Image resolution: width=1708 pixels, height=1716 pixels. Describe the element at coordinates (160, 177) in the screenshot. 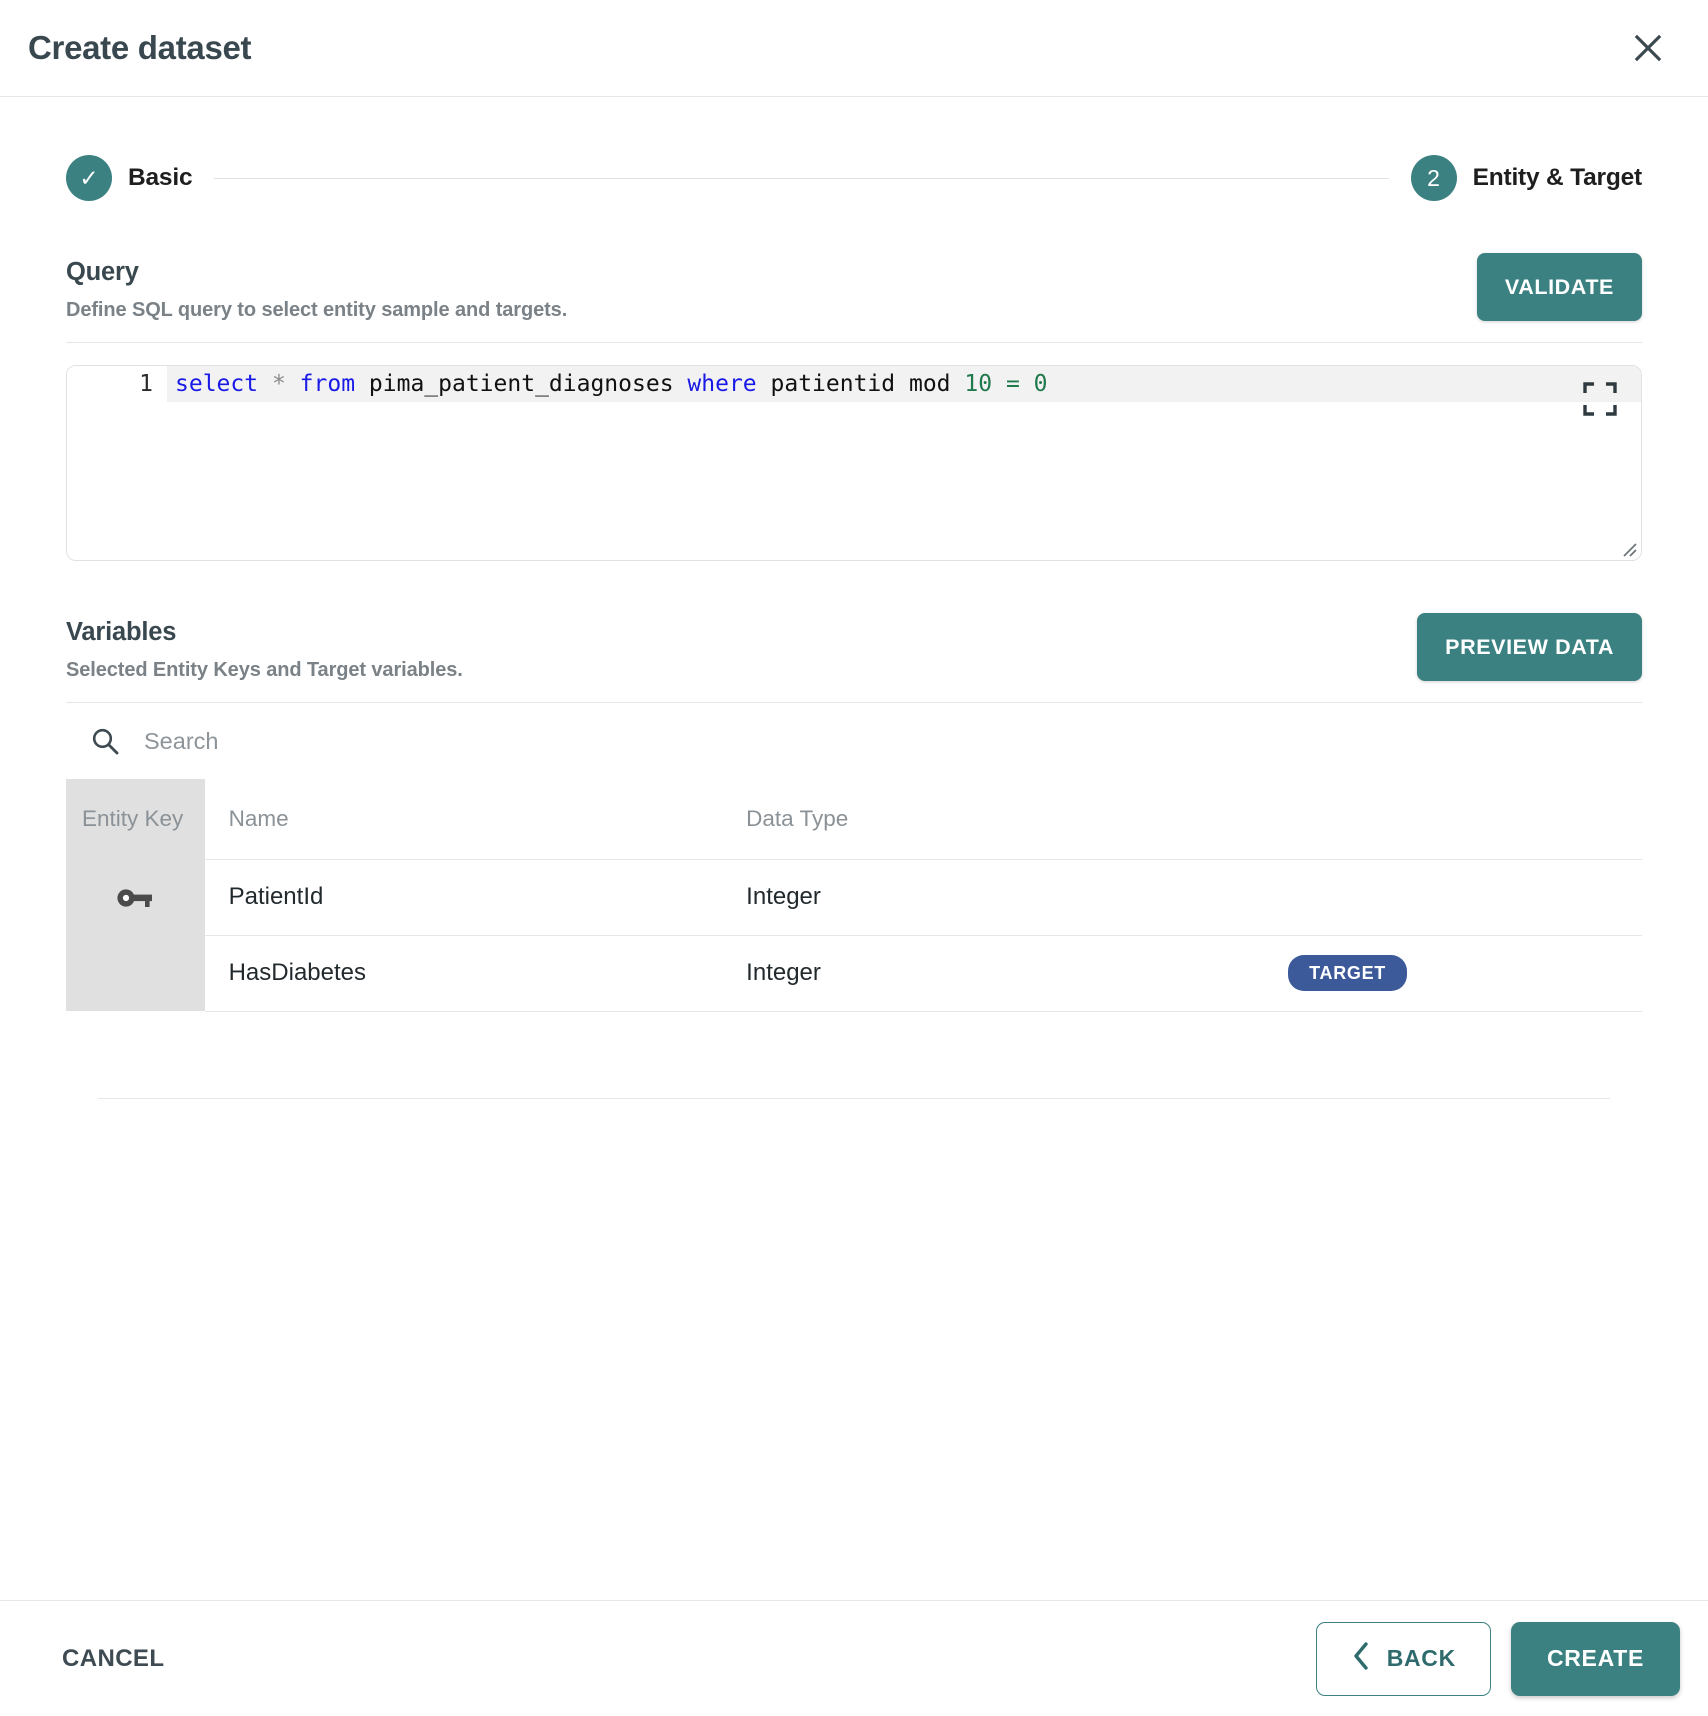

I see `step-basic-label: Basic` at that location.